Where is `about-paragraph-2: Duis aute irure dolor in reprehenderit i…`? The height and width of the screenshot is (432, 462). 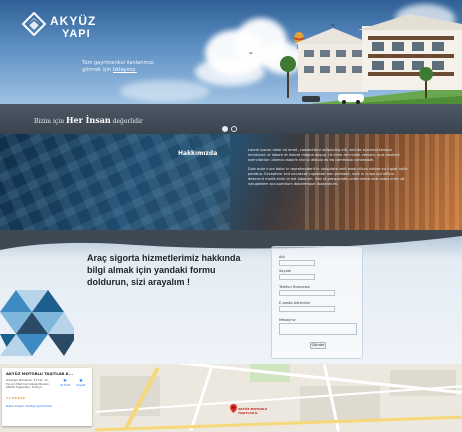 about-paragraph-2: Duis aute irure dolor in reprehenderit i… is located at coordinates (328, 176).